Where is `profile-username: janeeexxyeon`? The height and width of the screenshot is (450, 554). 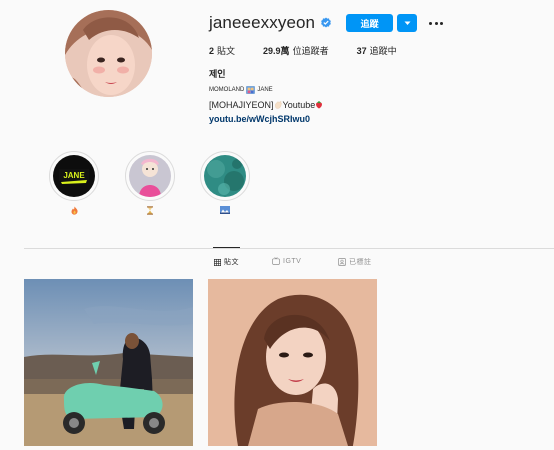
profile-username: janeeexxyeon is located at coordinates (262, 22).